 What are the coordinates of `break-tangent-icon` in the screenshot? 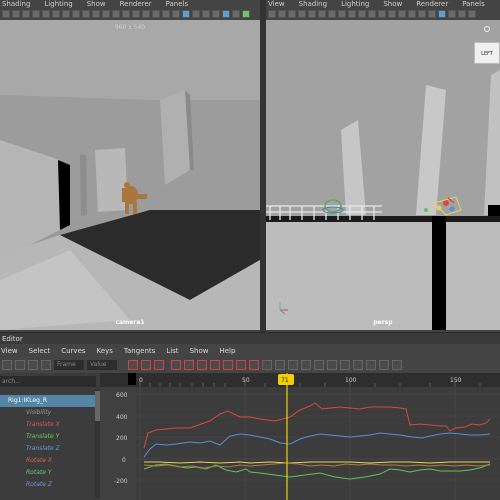 It's located at (267, 365).